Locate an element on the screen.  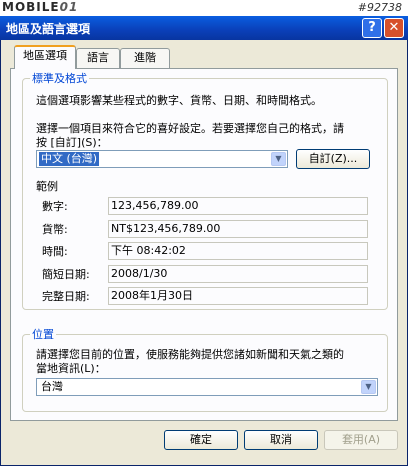
sample-time-label: 時間: is located at coordinates (55, 251).